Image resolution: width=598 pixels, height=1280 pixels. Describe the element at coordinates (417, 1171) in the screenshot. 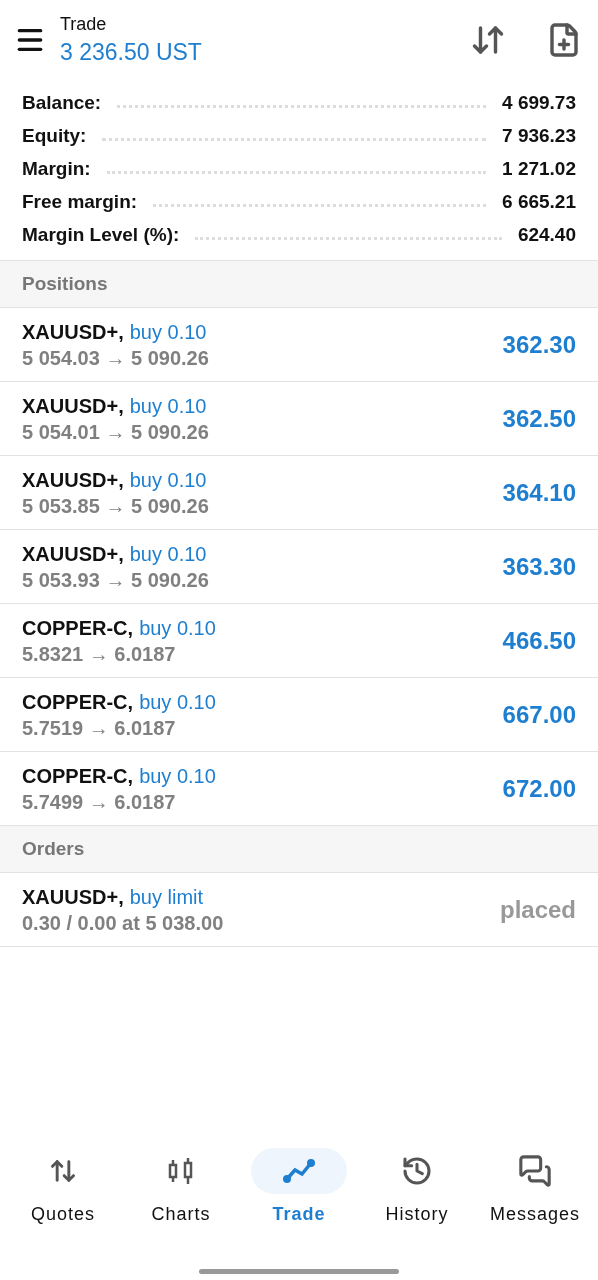

I see `history-icon` at that location.